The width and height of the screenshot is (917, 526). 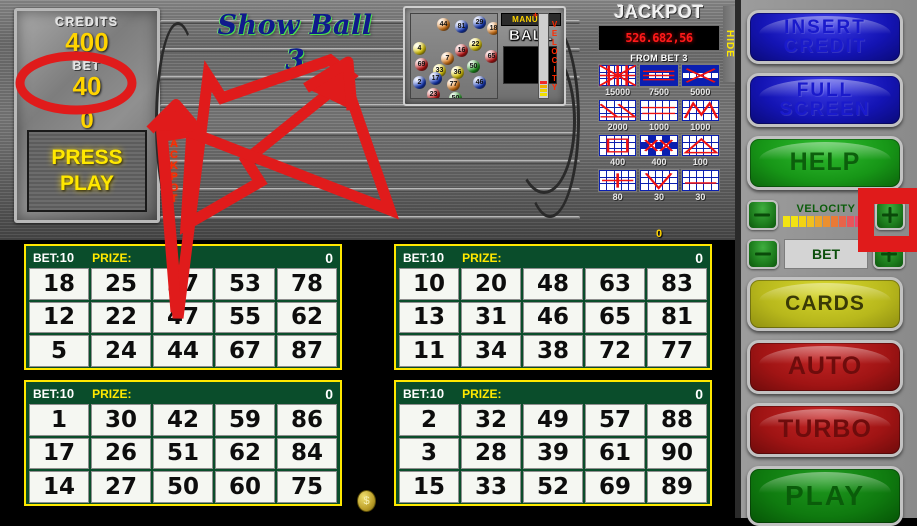 What do you see at coordinates (121, 317) in the screenshot?
I see `card-number-cell: 22` at bounding box center [121, 317].